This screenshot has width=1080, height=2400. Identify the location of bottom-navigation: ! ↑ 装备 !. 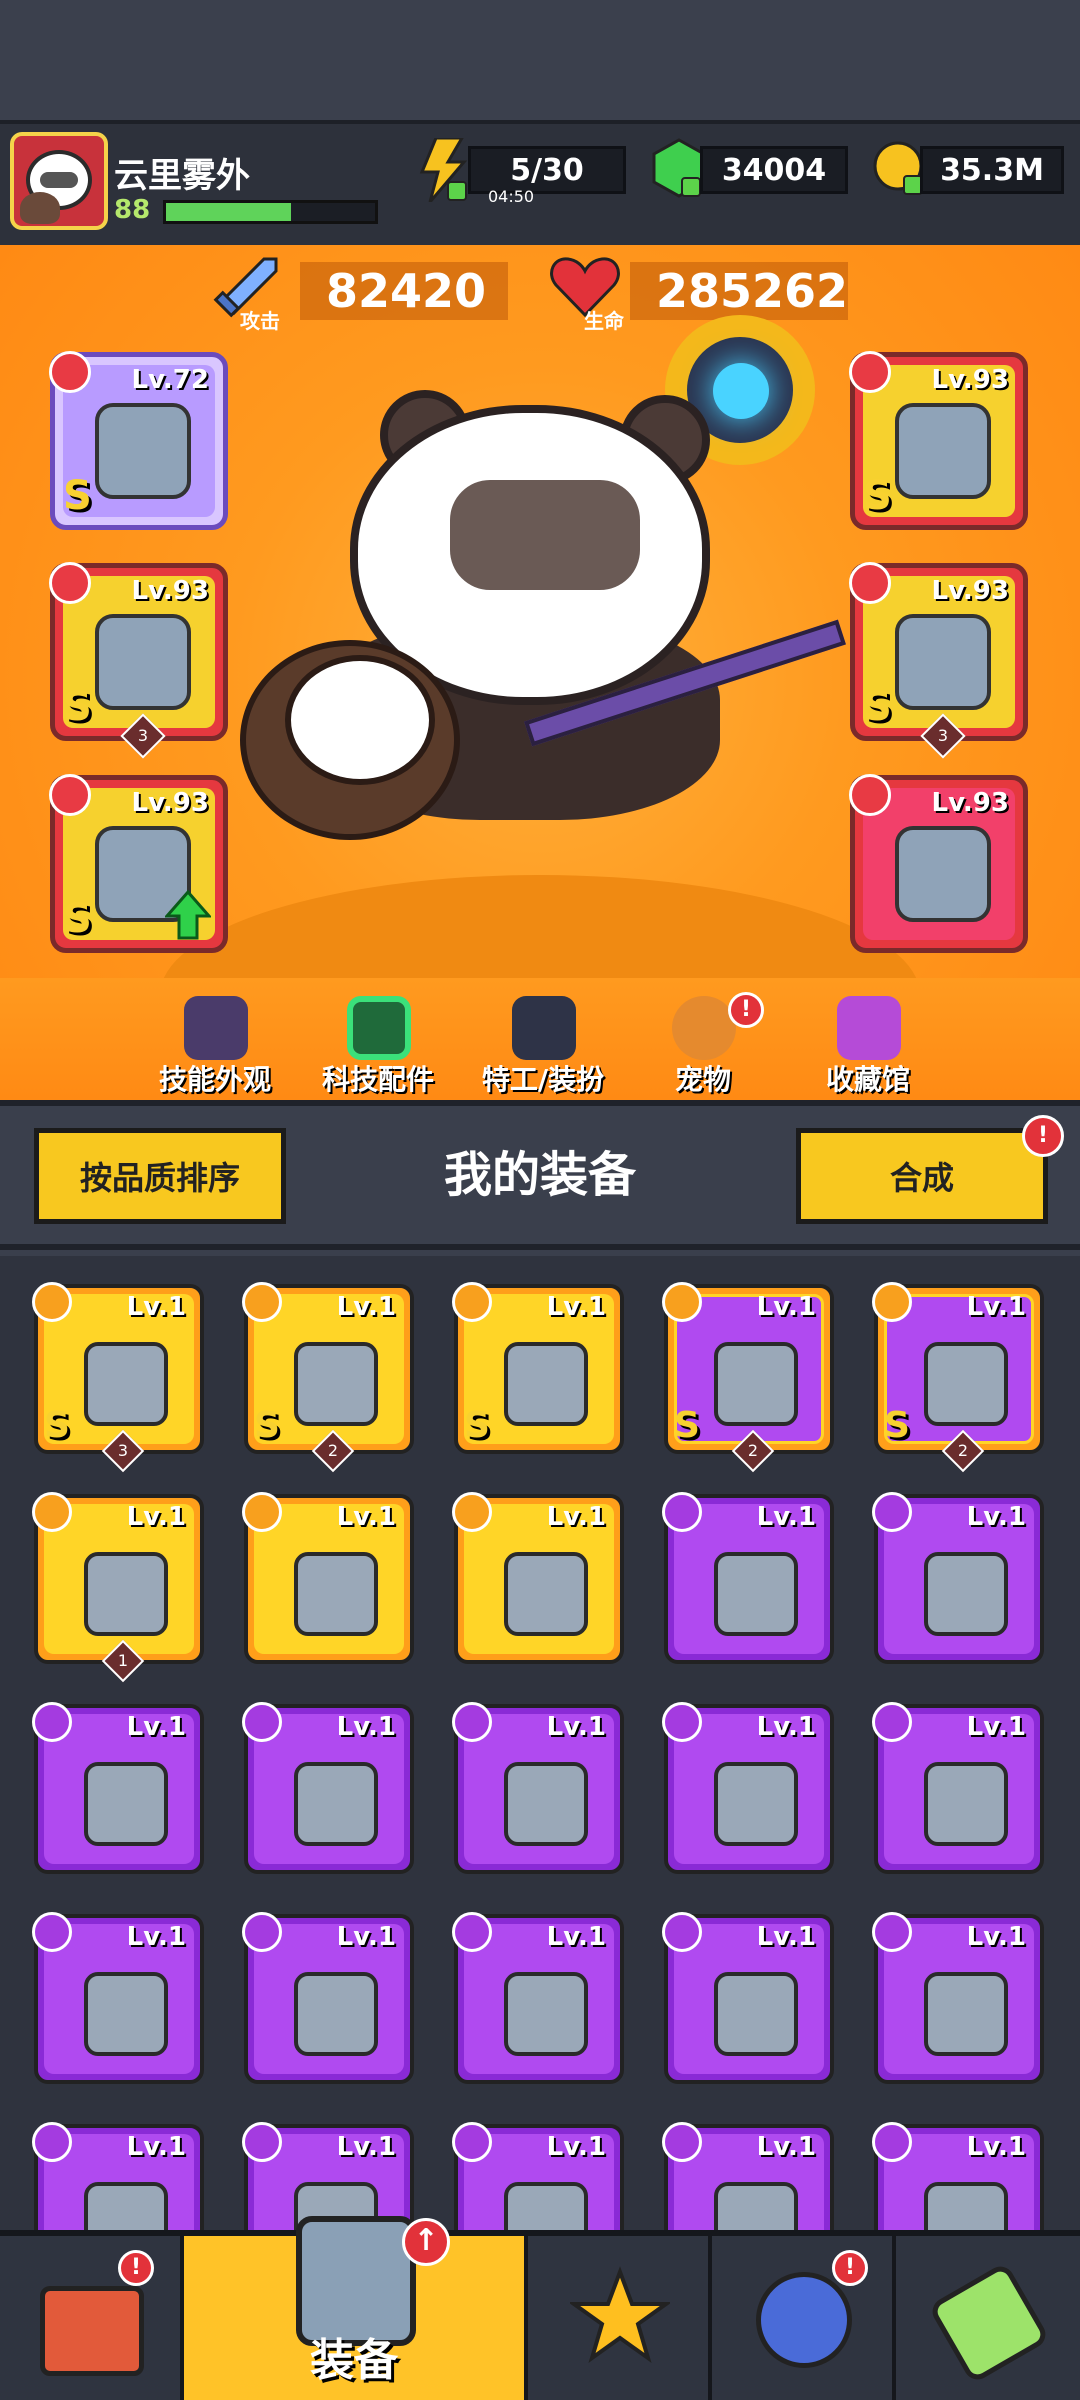
(540, 2308).